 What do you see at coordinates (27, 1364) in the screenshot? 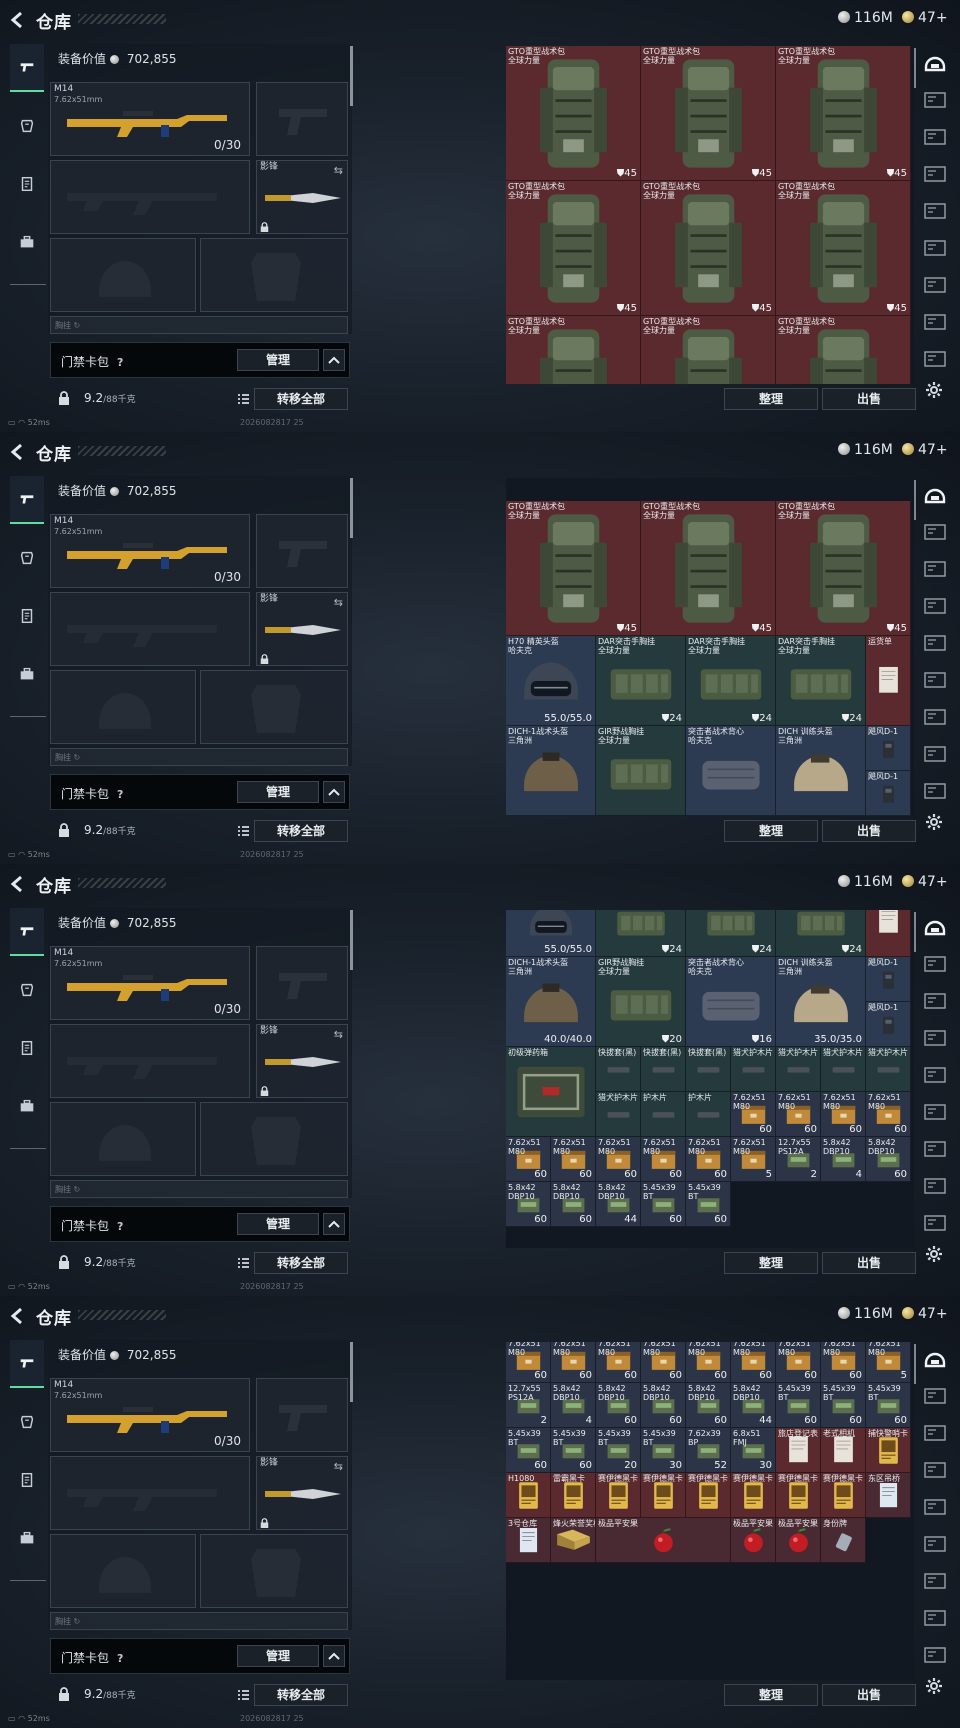
I see `side-tab-gun` at bounding box center [27, 1364].